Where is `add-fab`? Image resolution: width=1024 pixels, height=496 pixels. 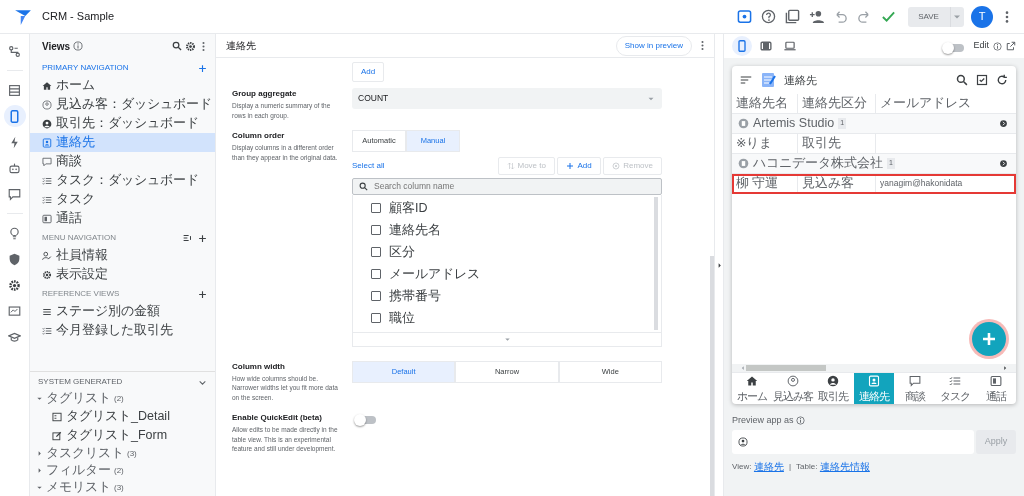
add-fab is located at coordinates (989, 339).